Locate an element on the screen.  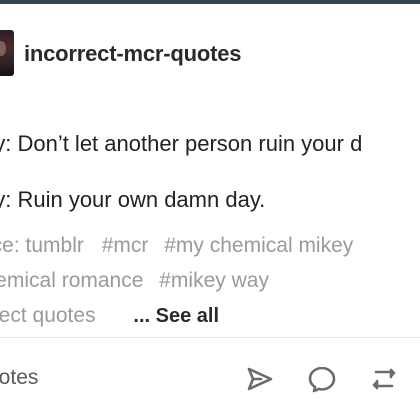
reply-icon is located at coordinates (322, 379).